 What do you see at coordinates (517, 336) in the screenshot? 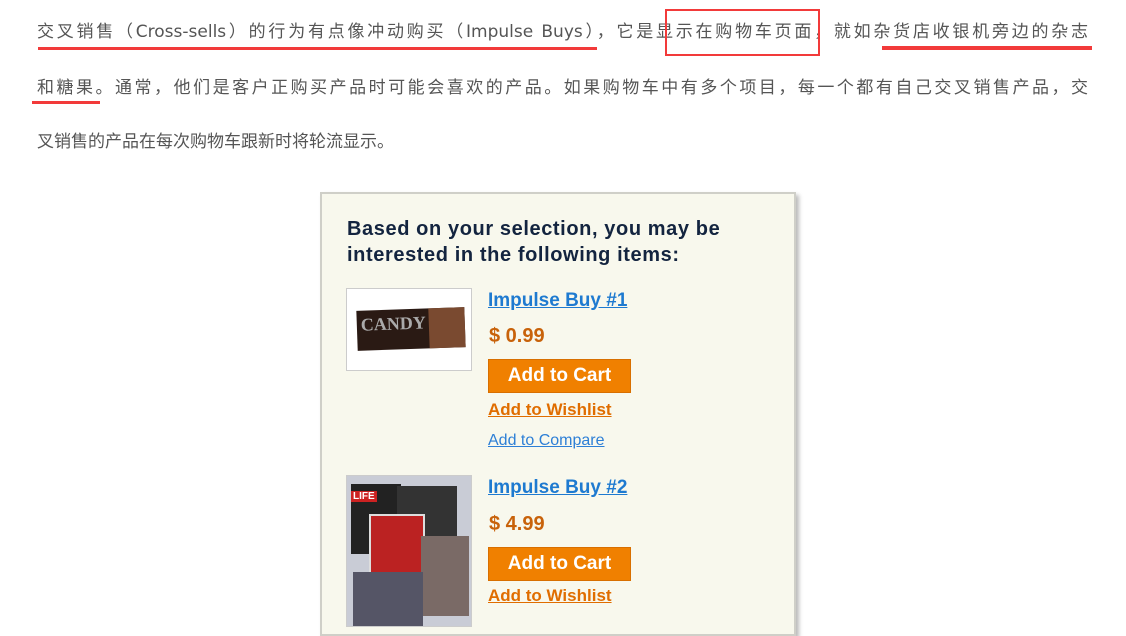
I see `price: $ 0.99` at bounding box center [517, 336].